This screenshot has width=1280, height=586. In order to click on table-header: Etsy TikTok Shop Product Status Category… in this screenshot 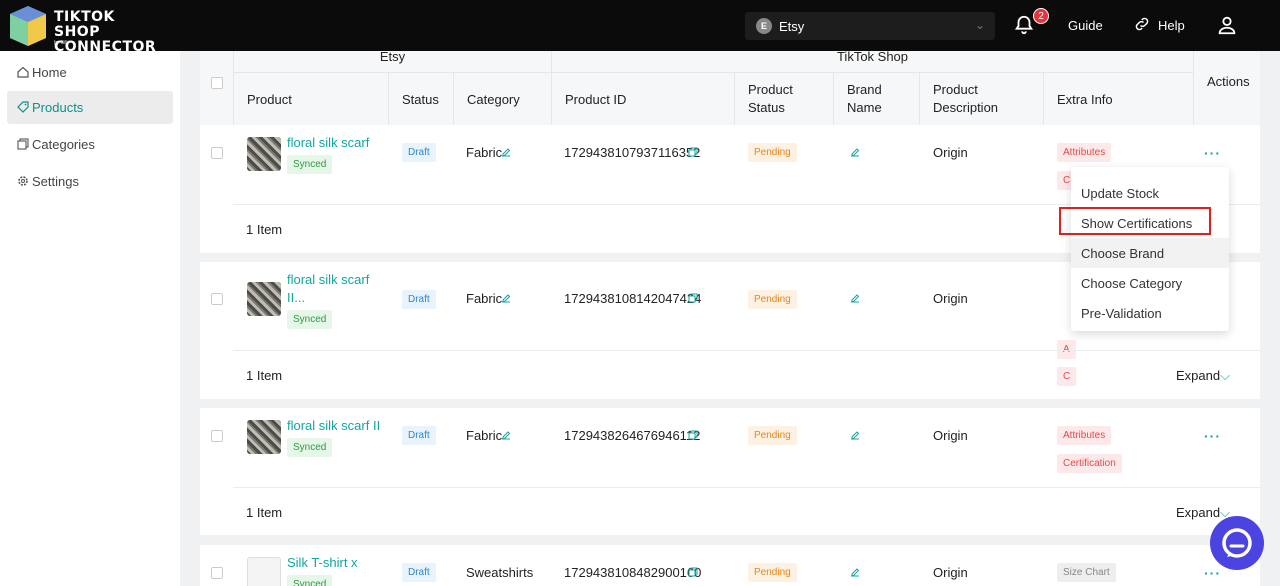, I will do `click(730, 88)`.